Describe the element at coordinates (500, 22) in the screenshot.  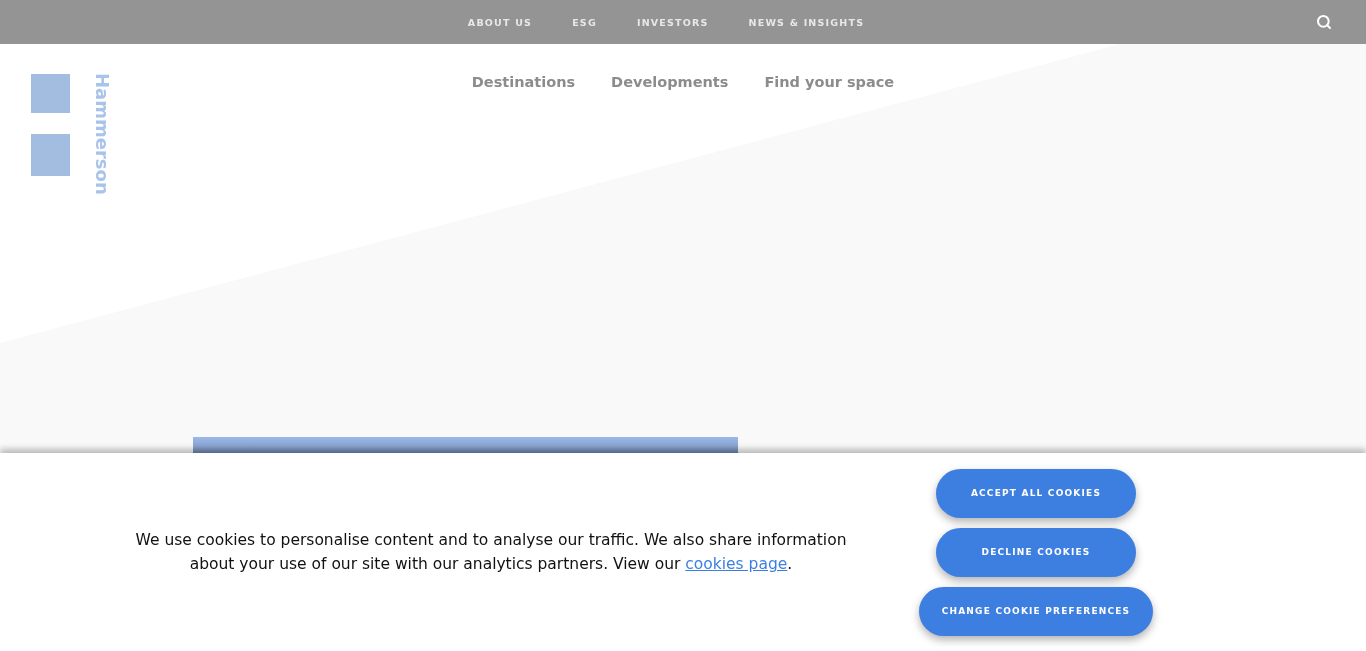
I see `top-nav-link: ABOUT US` at that location.